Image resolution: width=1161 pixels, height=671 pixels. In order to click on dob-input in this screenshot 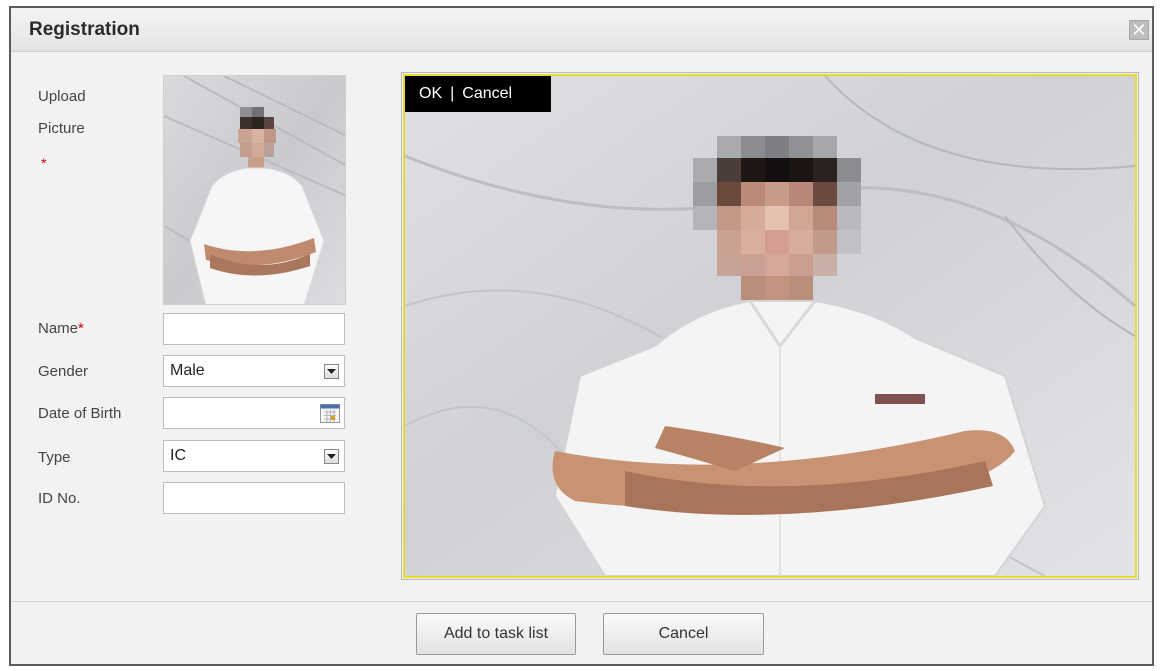, I will do `click(254, 413)`.